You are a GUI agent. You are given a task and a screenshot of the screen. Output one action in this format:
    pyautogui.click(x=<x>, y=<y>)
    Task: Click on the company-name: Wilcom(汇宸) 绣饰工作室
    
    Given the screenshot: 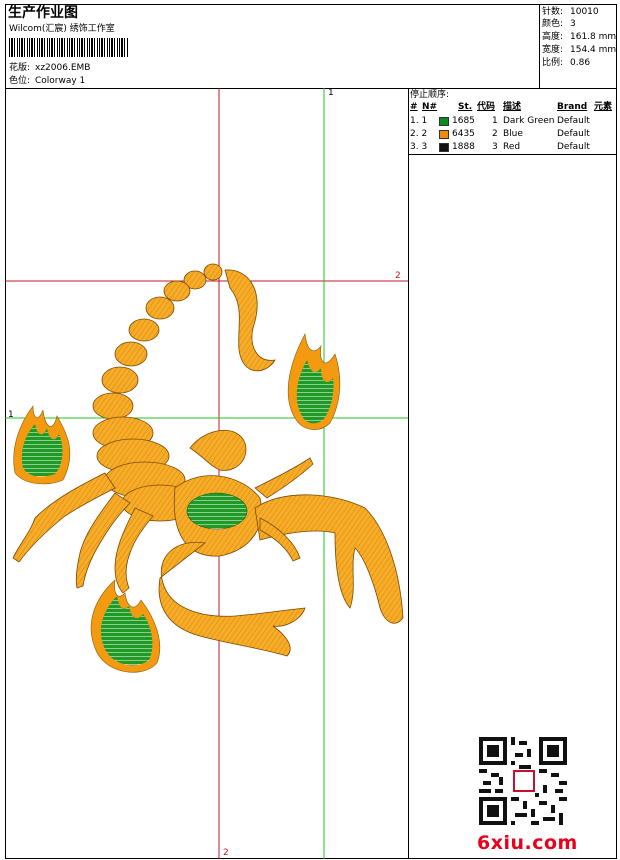 What is the action you would take?
    pyautogui.click(x=62, y=29)
    